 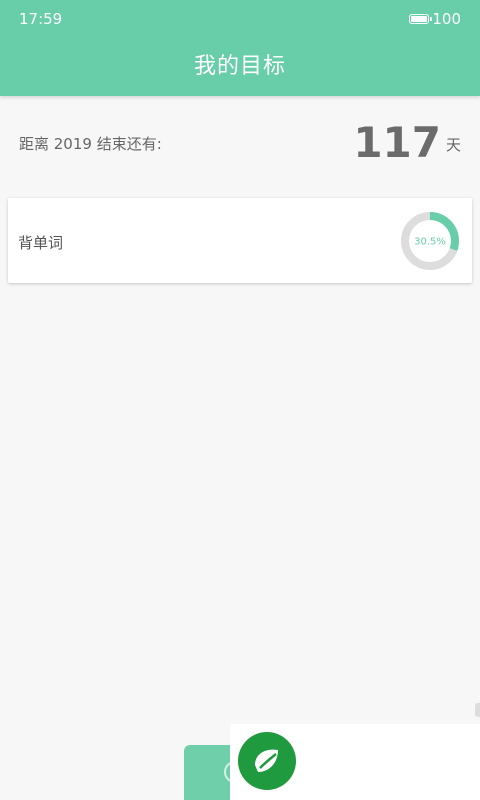 I want to click on page-title: 我的目标, so click(x=239, y=66).